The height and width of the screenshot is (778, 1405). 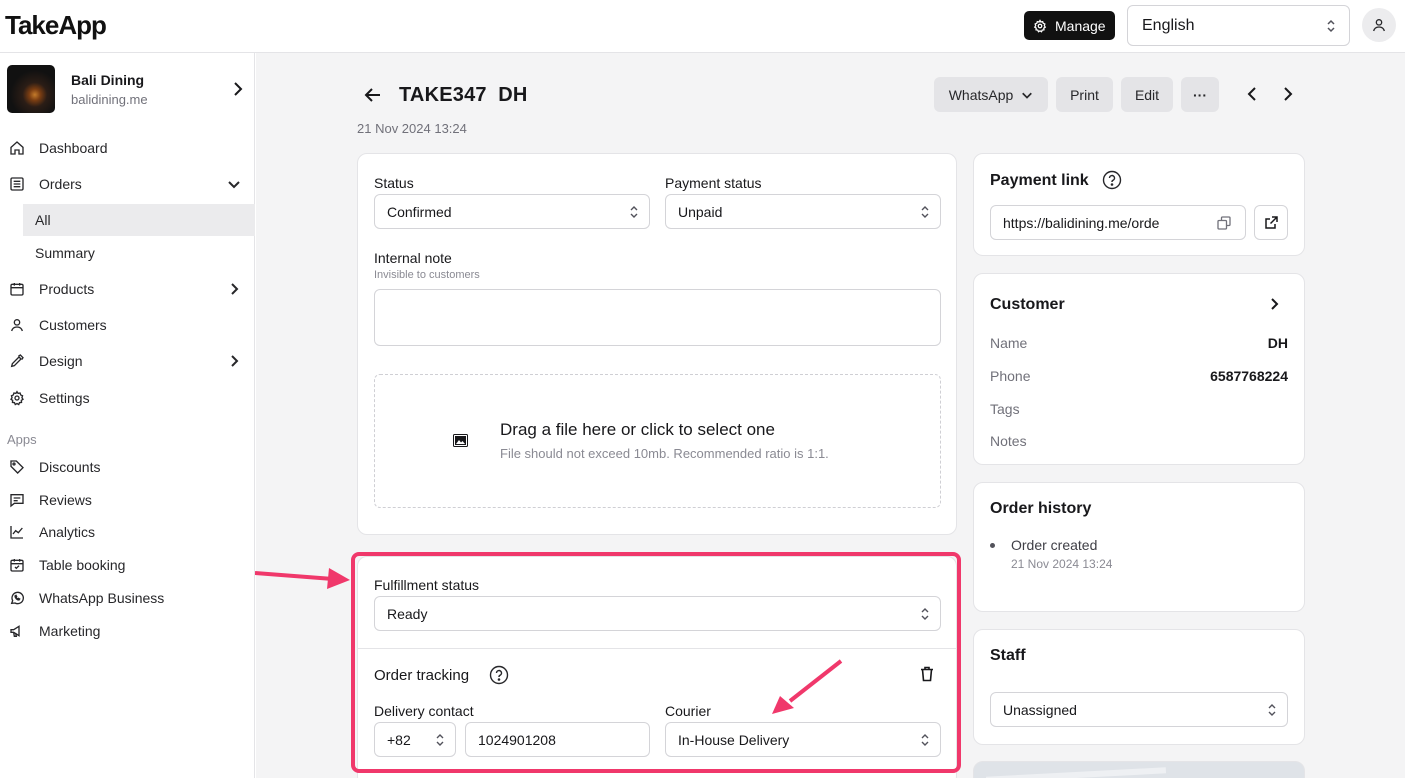 I want to click on customer-name-value: DH, so click(x=1277, y=343).